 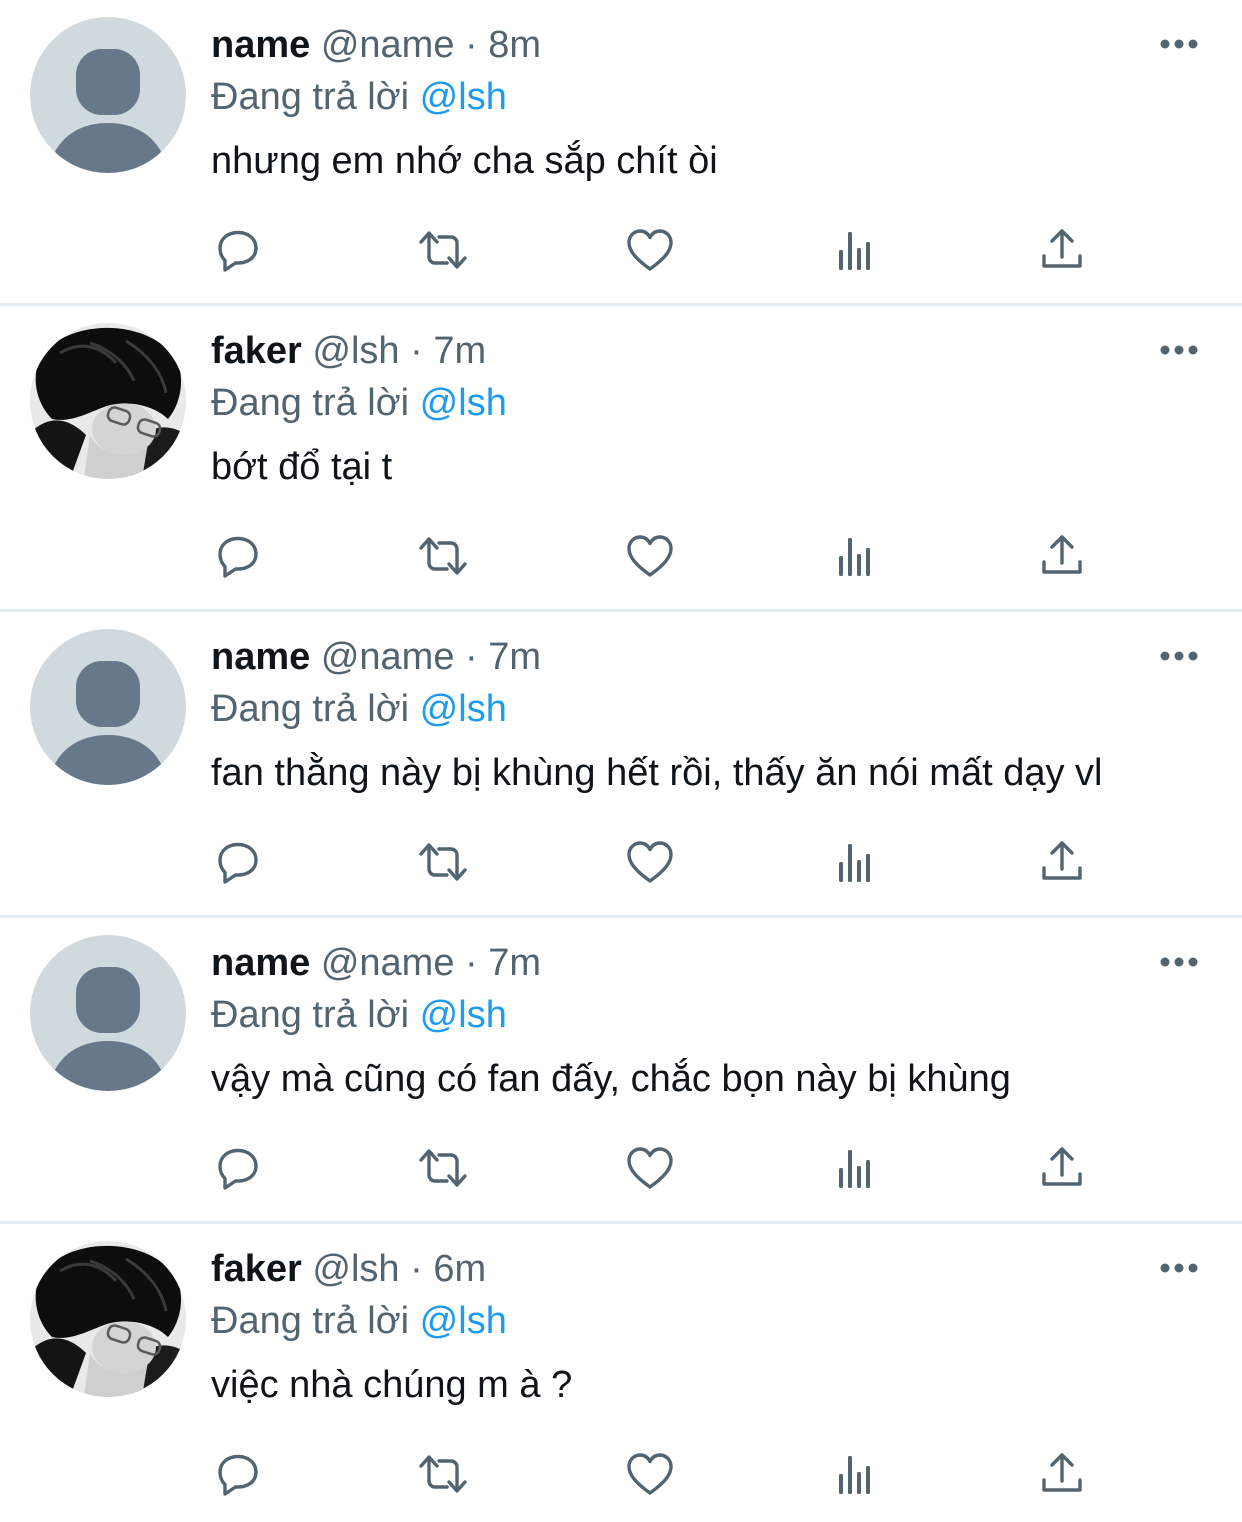 I want to click on tweet-header: faker @lsh · 7m, so click(x=348, y=351).